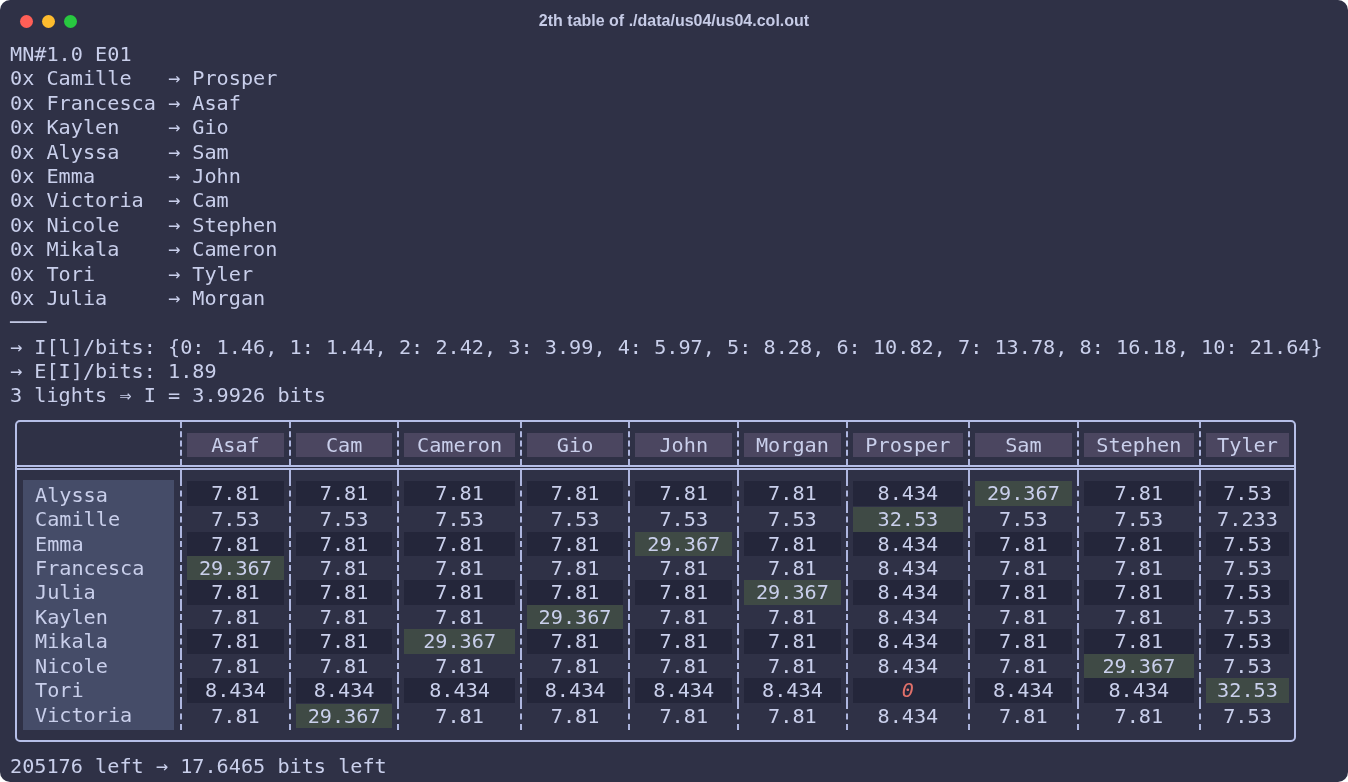  What do you see at coordinates (114, 371) in the screenshot?
I see `output-line: → E[I]/bits: 1.89` at bounding box center [114, 371].